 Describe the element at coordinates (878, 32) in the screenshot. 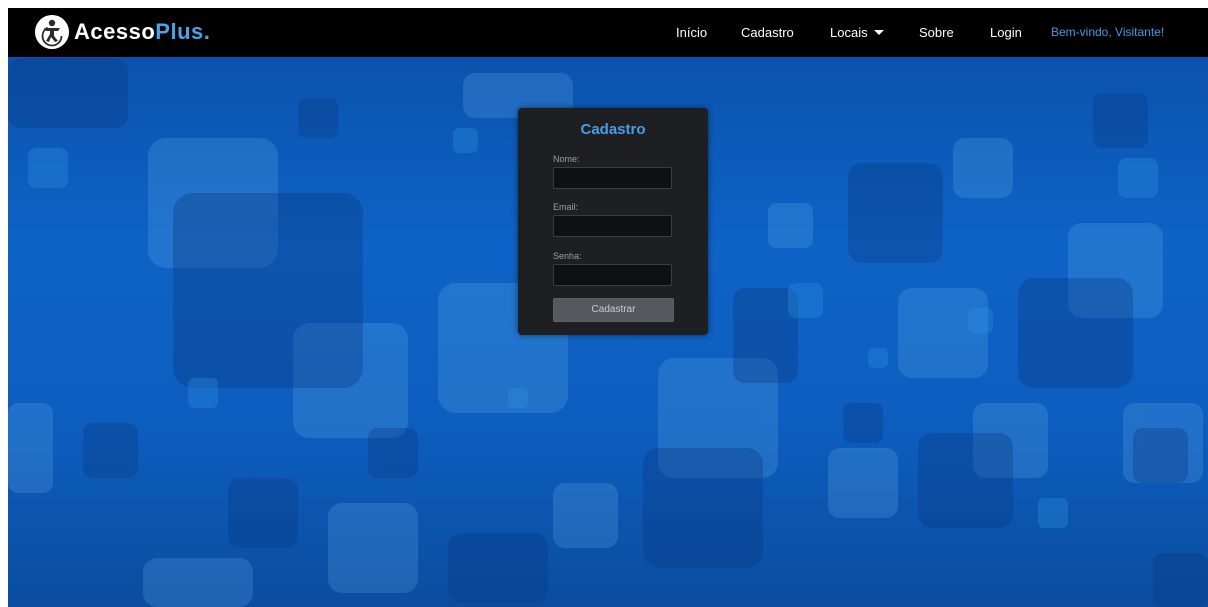

I see `chevron-down-icon` at that location.